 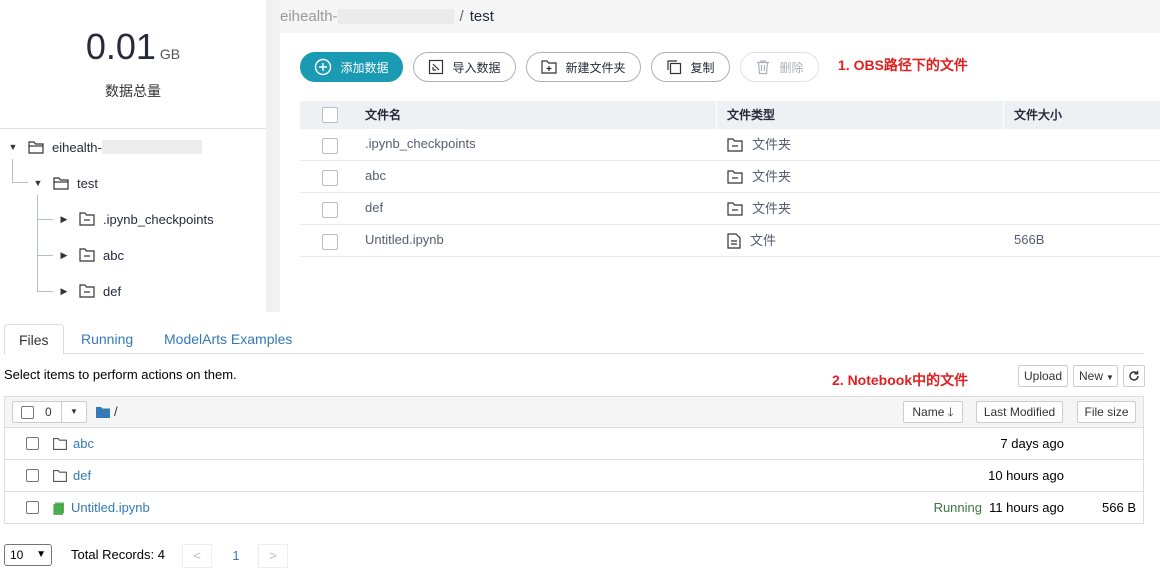 What do you see at coordinates (87, 183) in the screenshot?
I see `tree-test-label: test` at bounding box center [87, 183].